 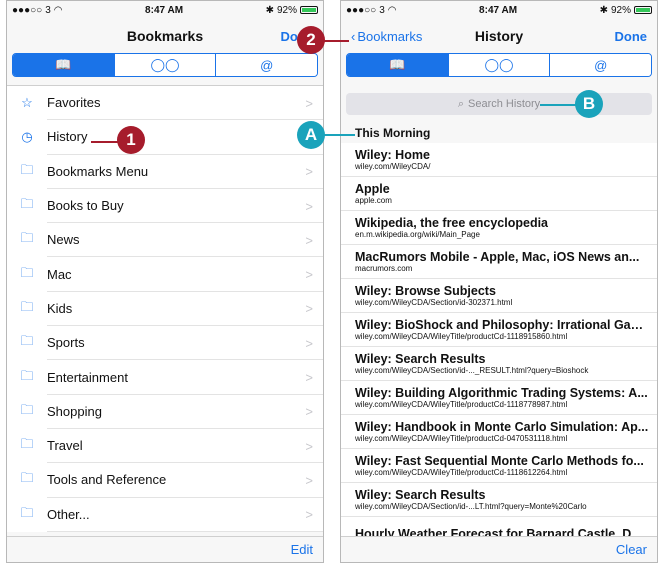 I want to click on bookmark-row: 🗀 Entertainment >, so click(x=165, y=377).